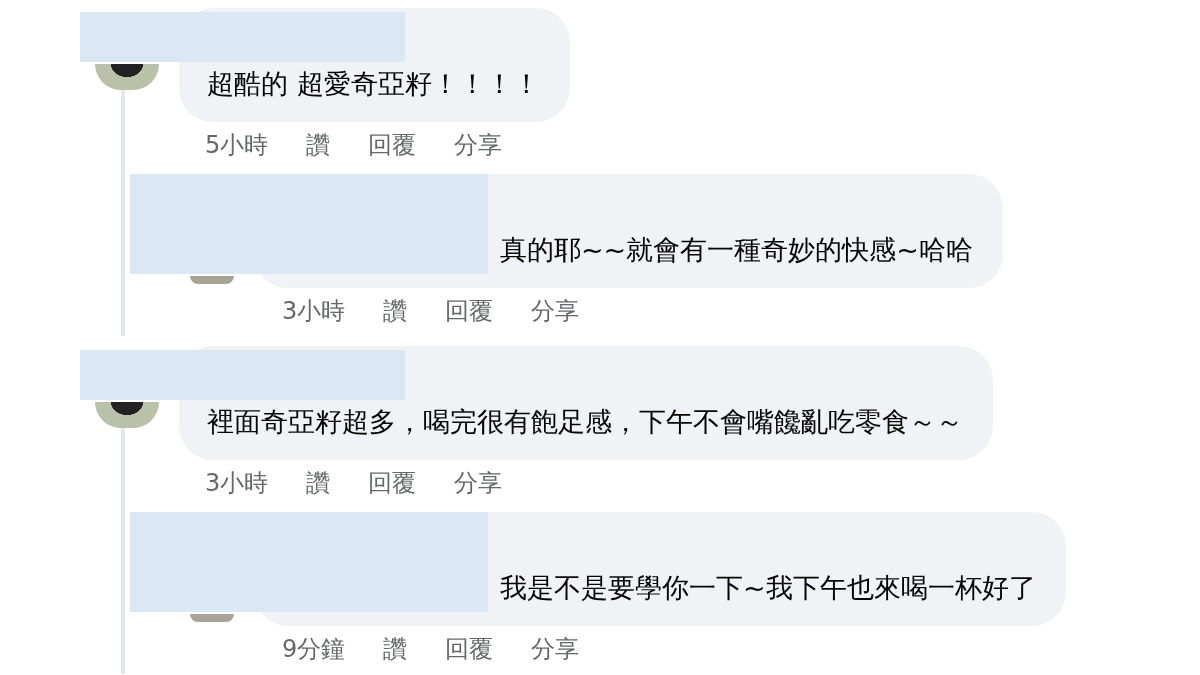 The height and width of the screenshot is (675, 1200). I want to click on timestamp: 9分鐘, so click(314, 649).